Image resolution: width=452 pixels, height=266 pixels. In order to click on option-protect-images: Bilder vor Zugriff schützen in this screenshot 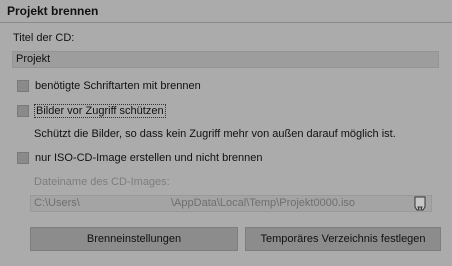, I will do `click(91, 111)`.